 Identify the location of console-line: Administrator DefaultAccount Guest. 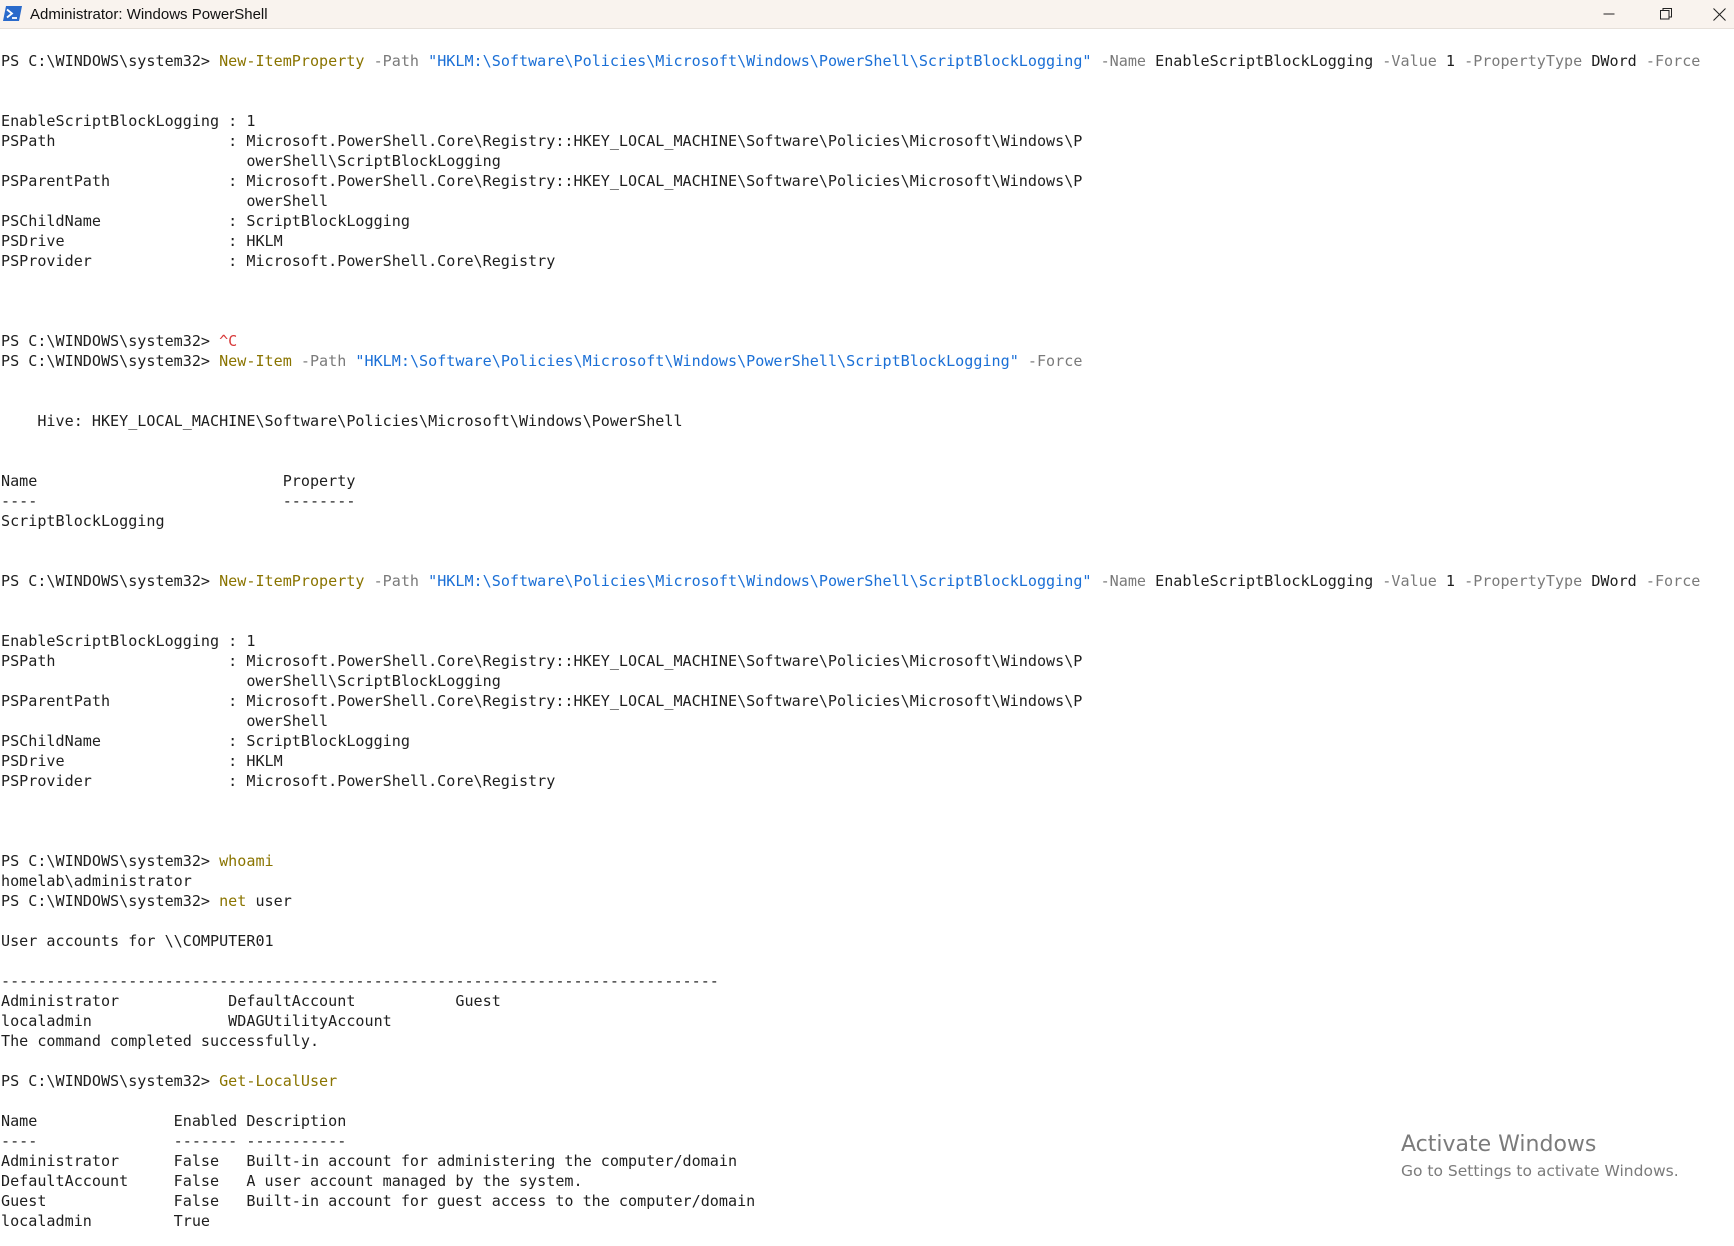
(251, 1001).